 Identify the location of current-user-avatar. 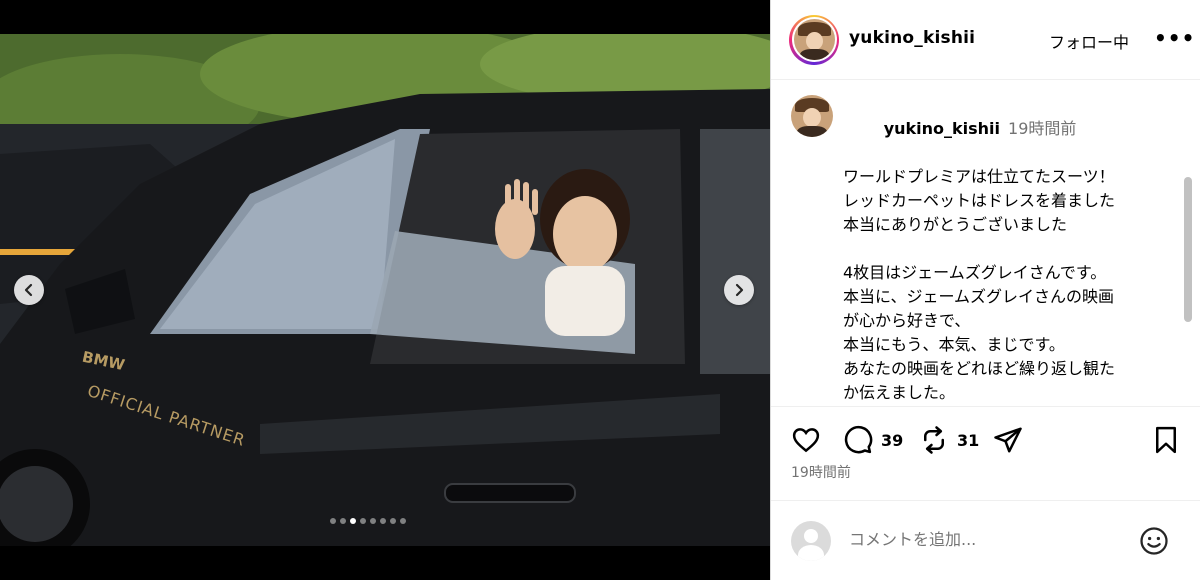
(811, 541).